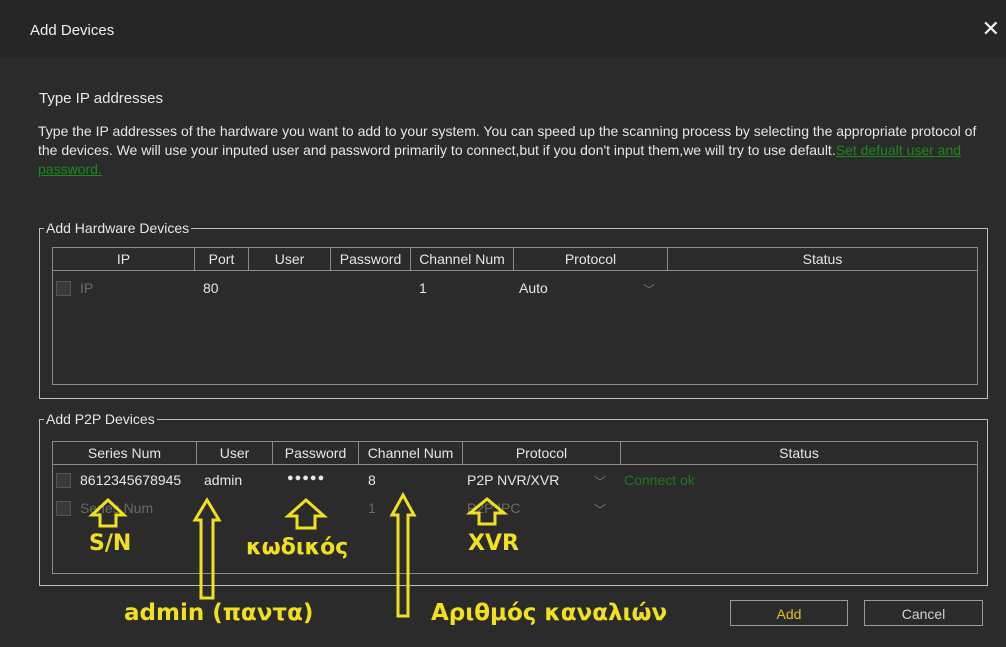 The height and width of the screenshot is (647, 1006). Describe the element at coordinates (487, 511) in the screenshot. I see `arrow-xvr` at that location.